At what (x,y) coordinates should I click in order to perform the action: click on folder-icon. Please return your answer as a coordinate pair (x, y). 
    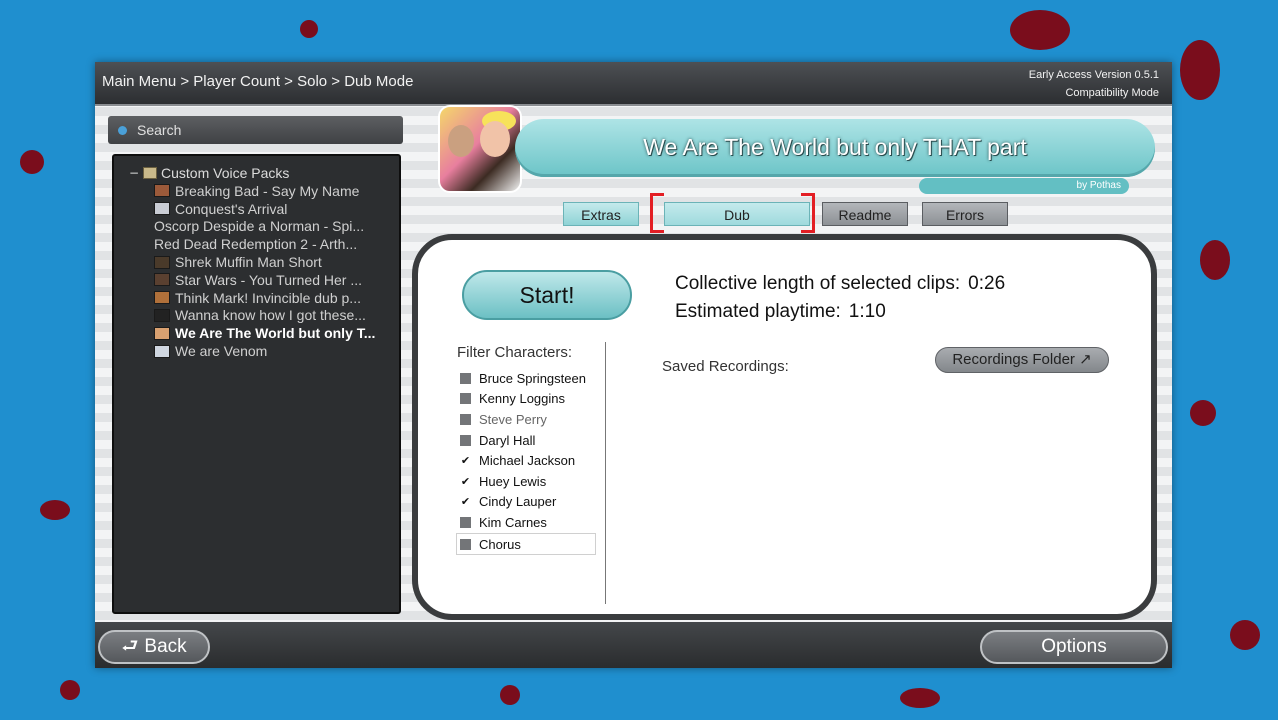
    Looking at the image, I should click on (150, 173).